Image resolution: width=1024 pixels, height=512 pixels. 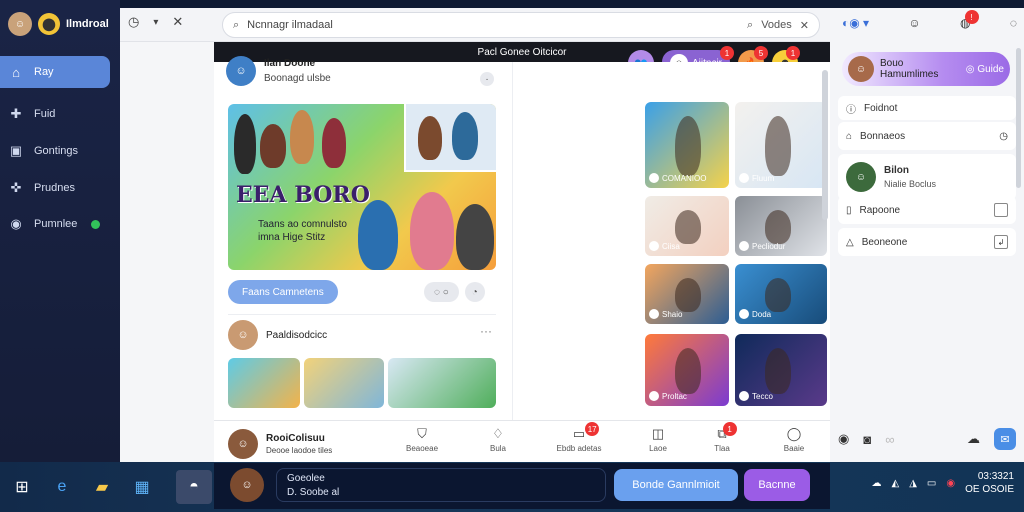 What do you see at coordinates (295, 438) in the screenshot?
I see `user-name: RooiColisuu` at bounding box center [295, 438].